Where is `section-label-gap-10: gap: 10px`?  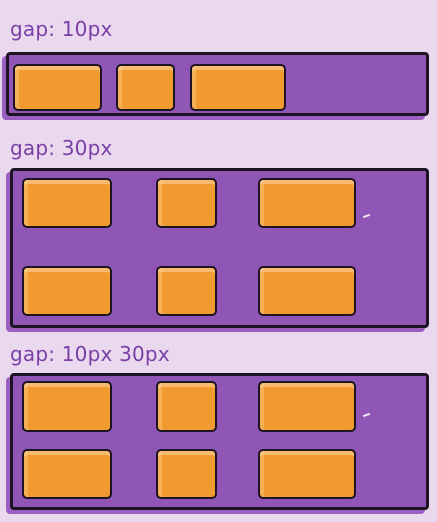 section-label-gap-10: gap: 10px is located at coordinates (61, 29).